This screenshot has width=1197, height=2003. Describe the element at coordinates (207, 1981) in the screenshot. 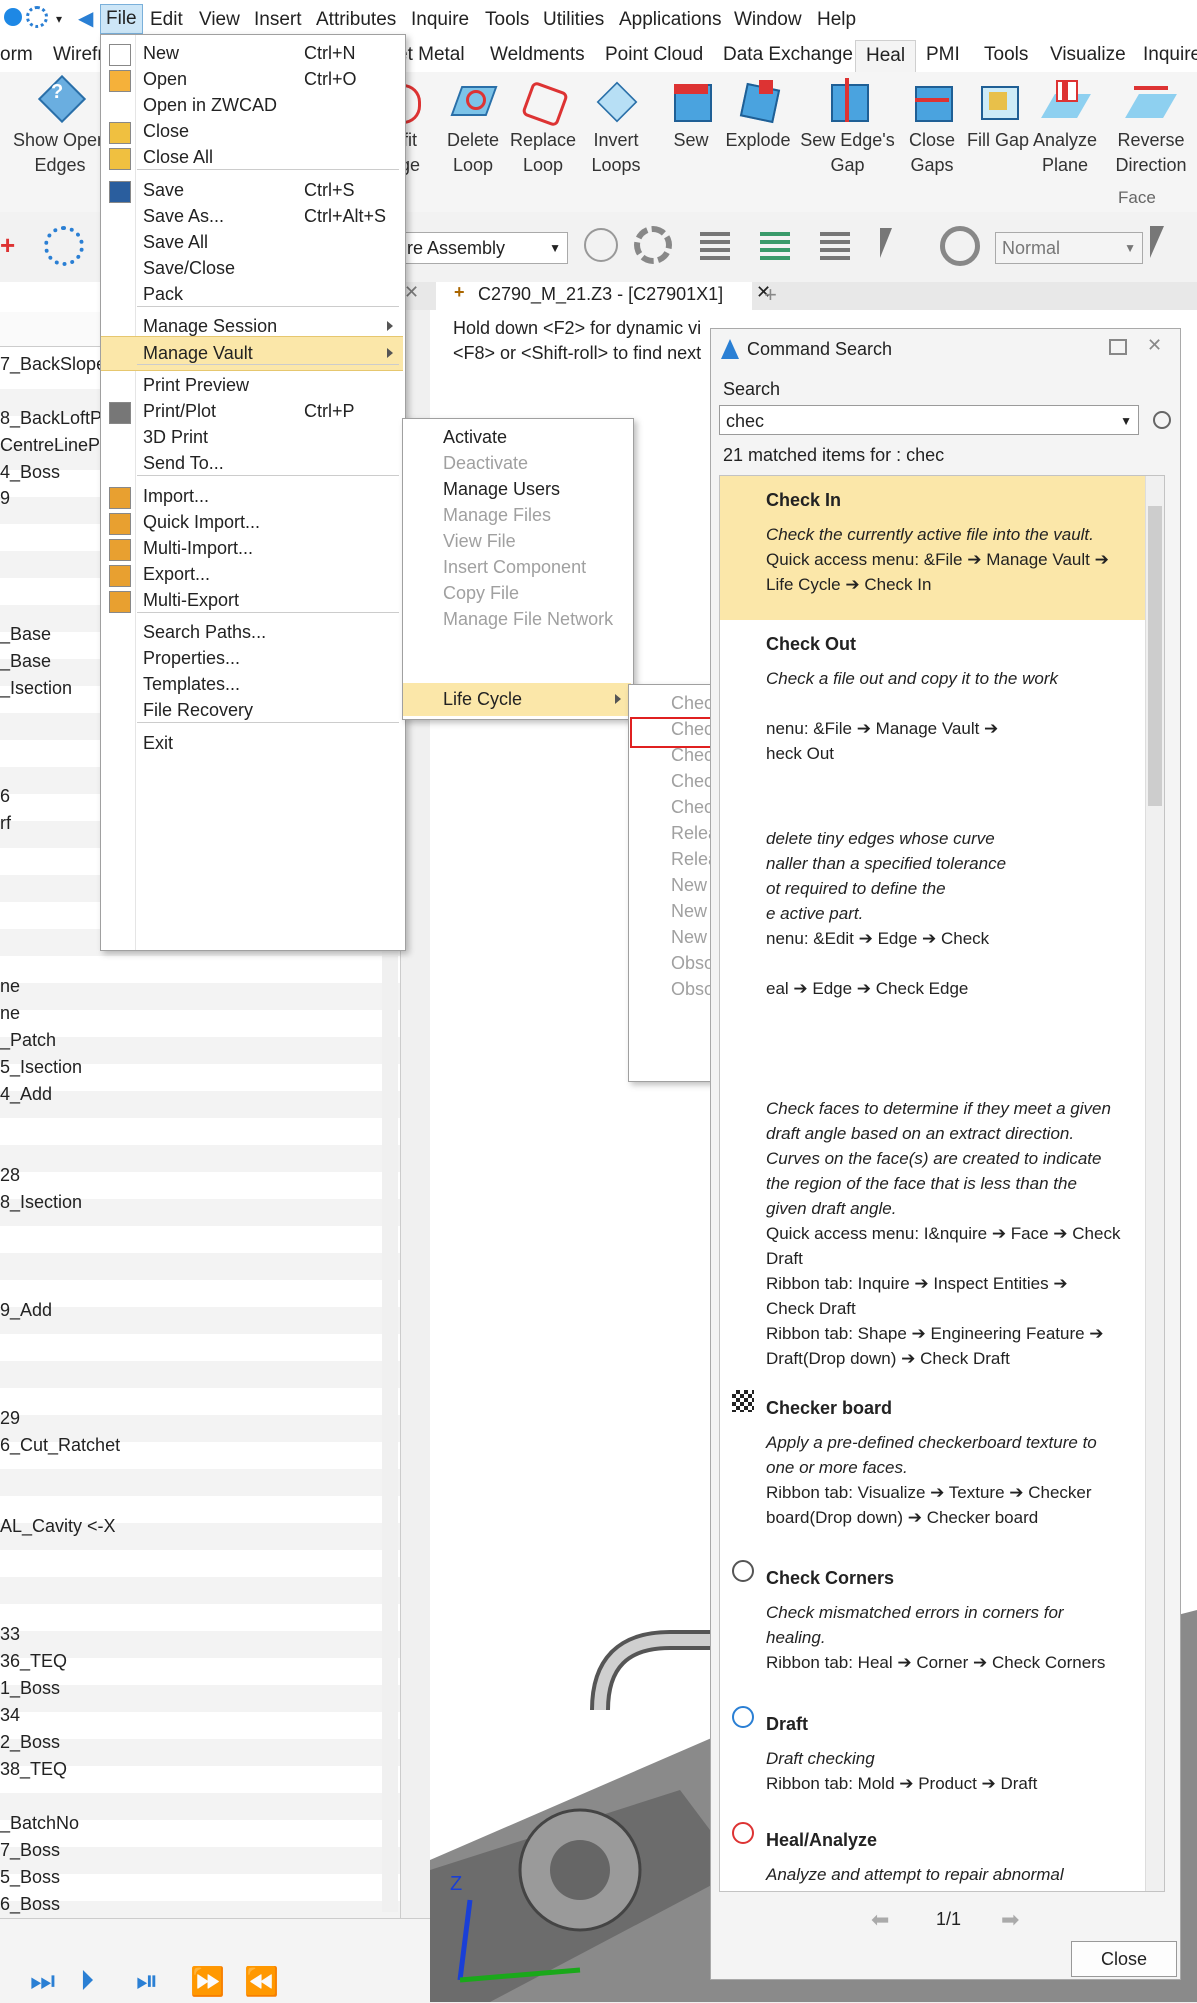

I see `fast-forward-icon: ⏩` at that location.